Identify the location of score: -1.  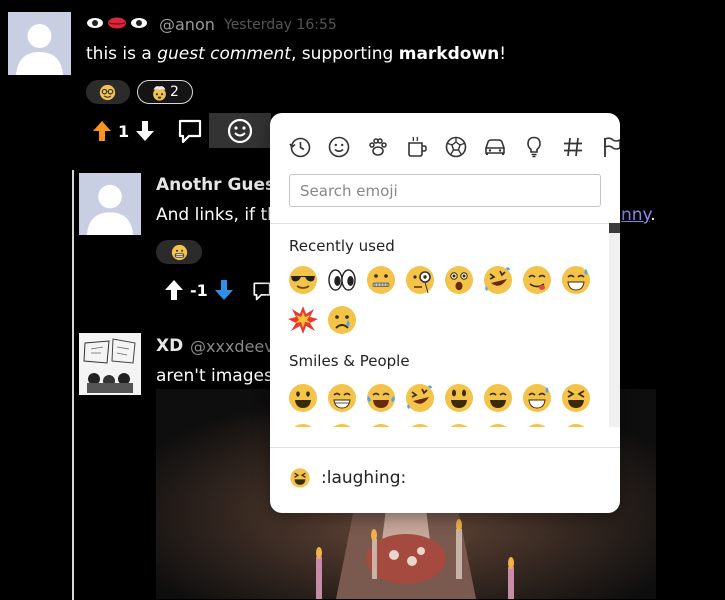
(199, 290).